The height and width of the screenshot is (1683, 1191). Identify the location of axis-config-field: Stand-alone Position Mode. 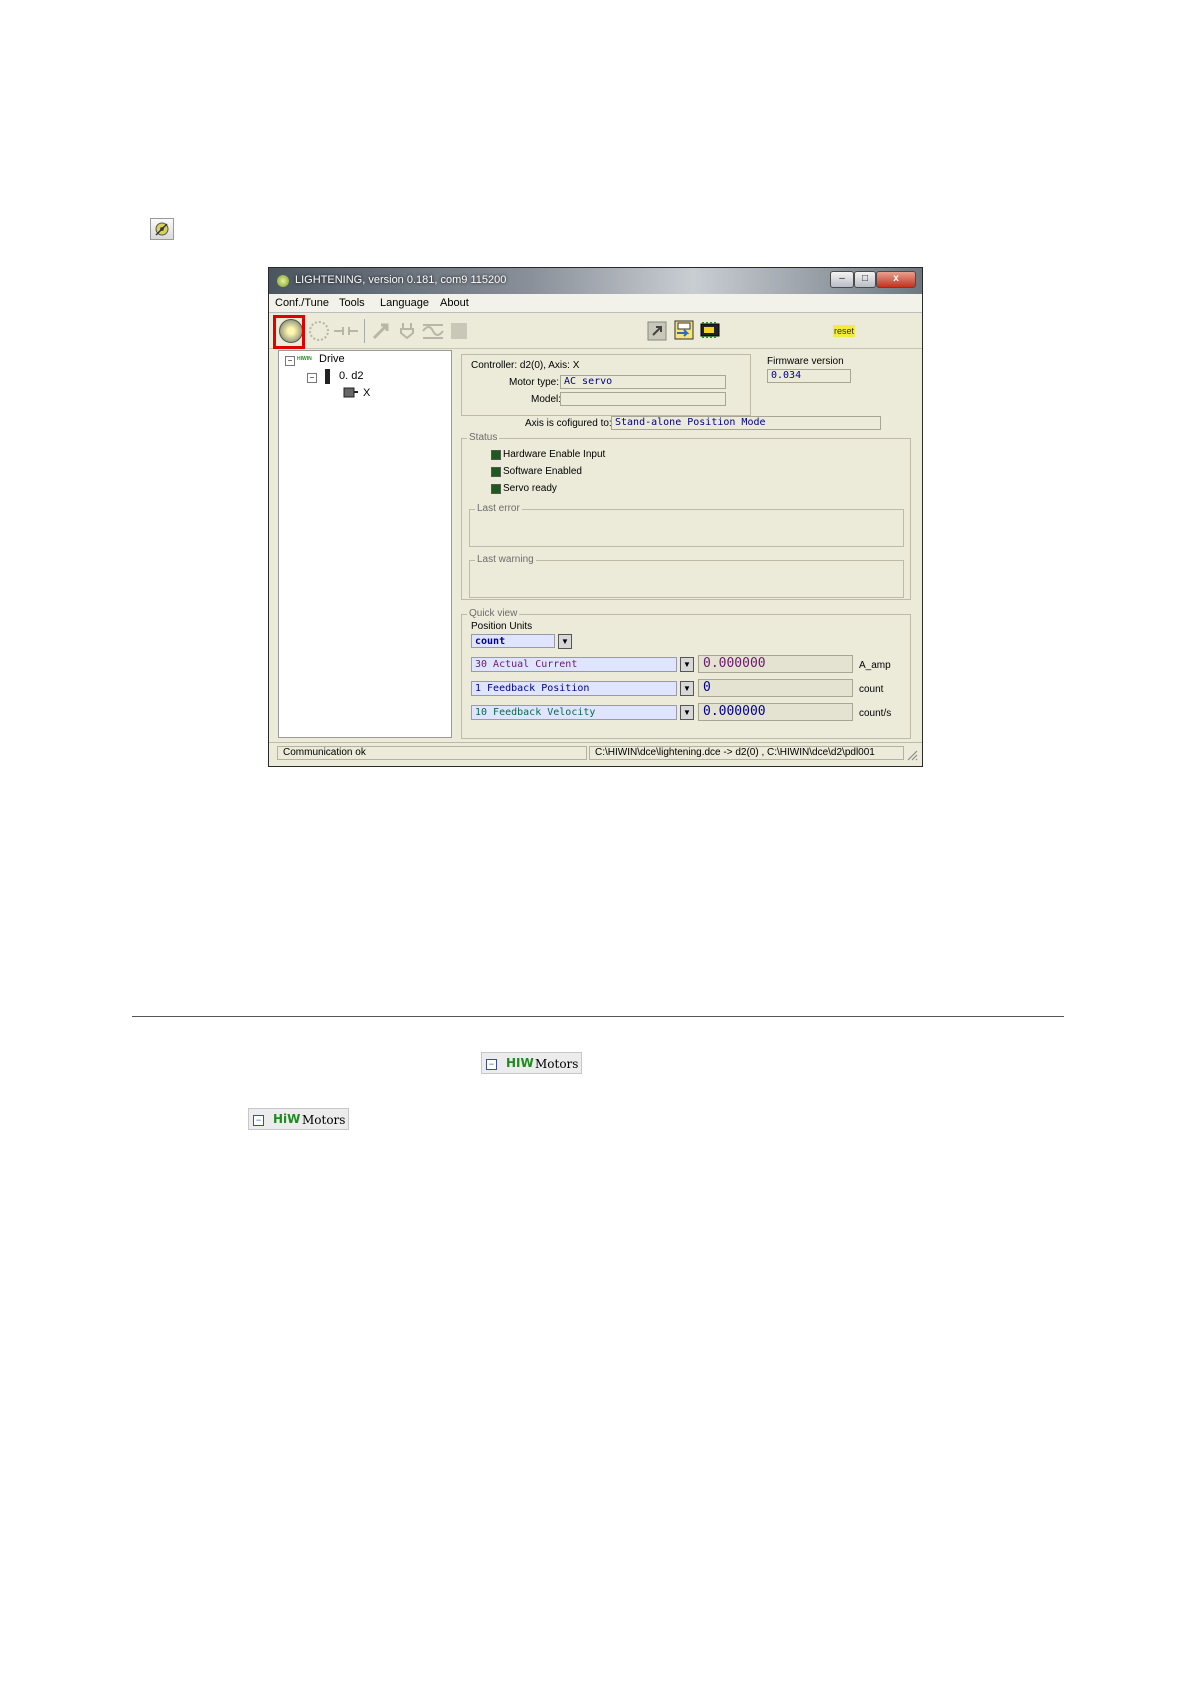
(746, 423).